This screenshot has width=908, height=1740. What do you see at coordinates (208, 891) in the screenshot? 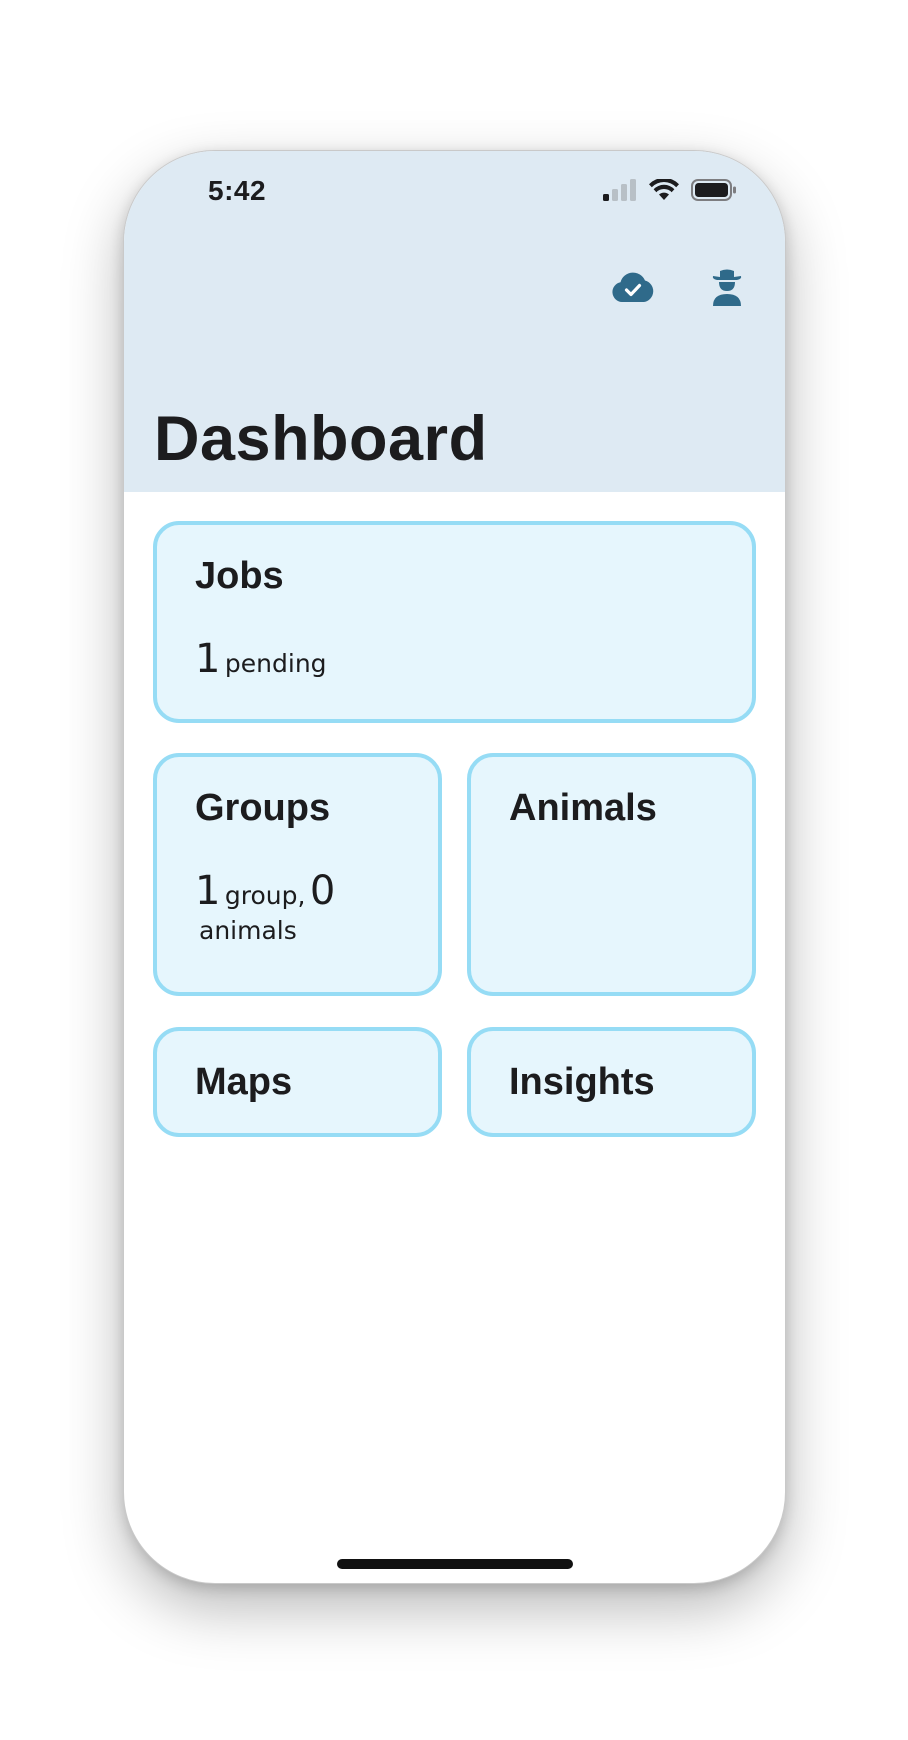
I see `groups-count: 1` at bounding box center [208, 891].